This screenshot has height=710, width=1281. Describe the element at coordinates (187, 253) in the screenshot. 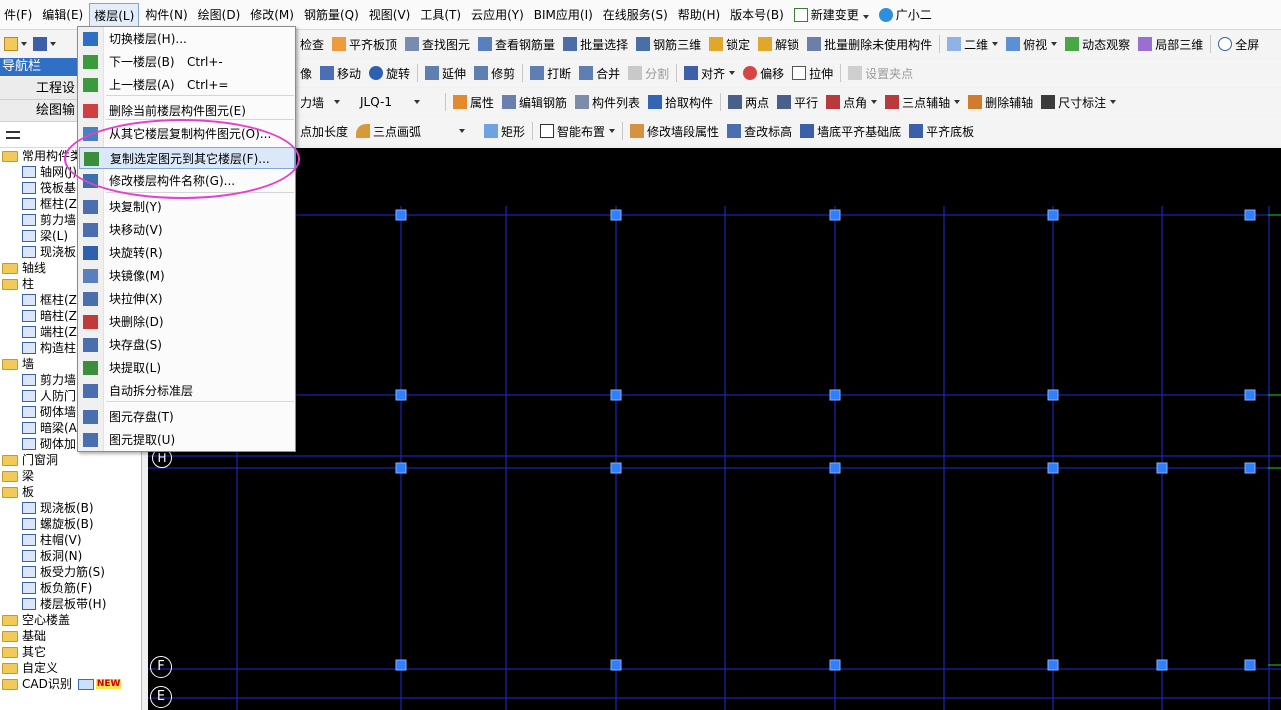

I see `menu-item-block-rotate: 块旋转(R)` at that location.